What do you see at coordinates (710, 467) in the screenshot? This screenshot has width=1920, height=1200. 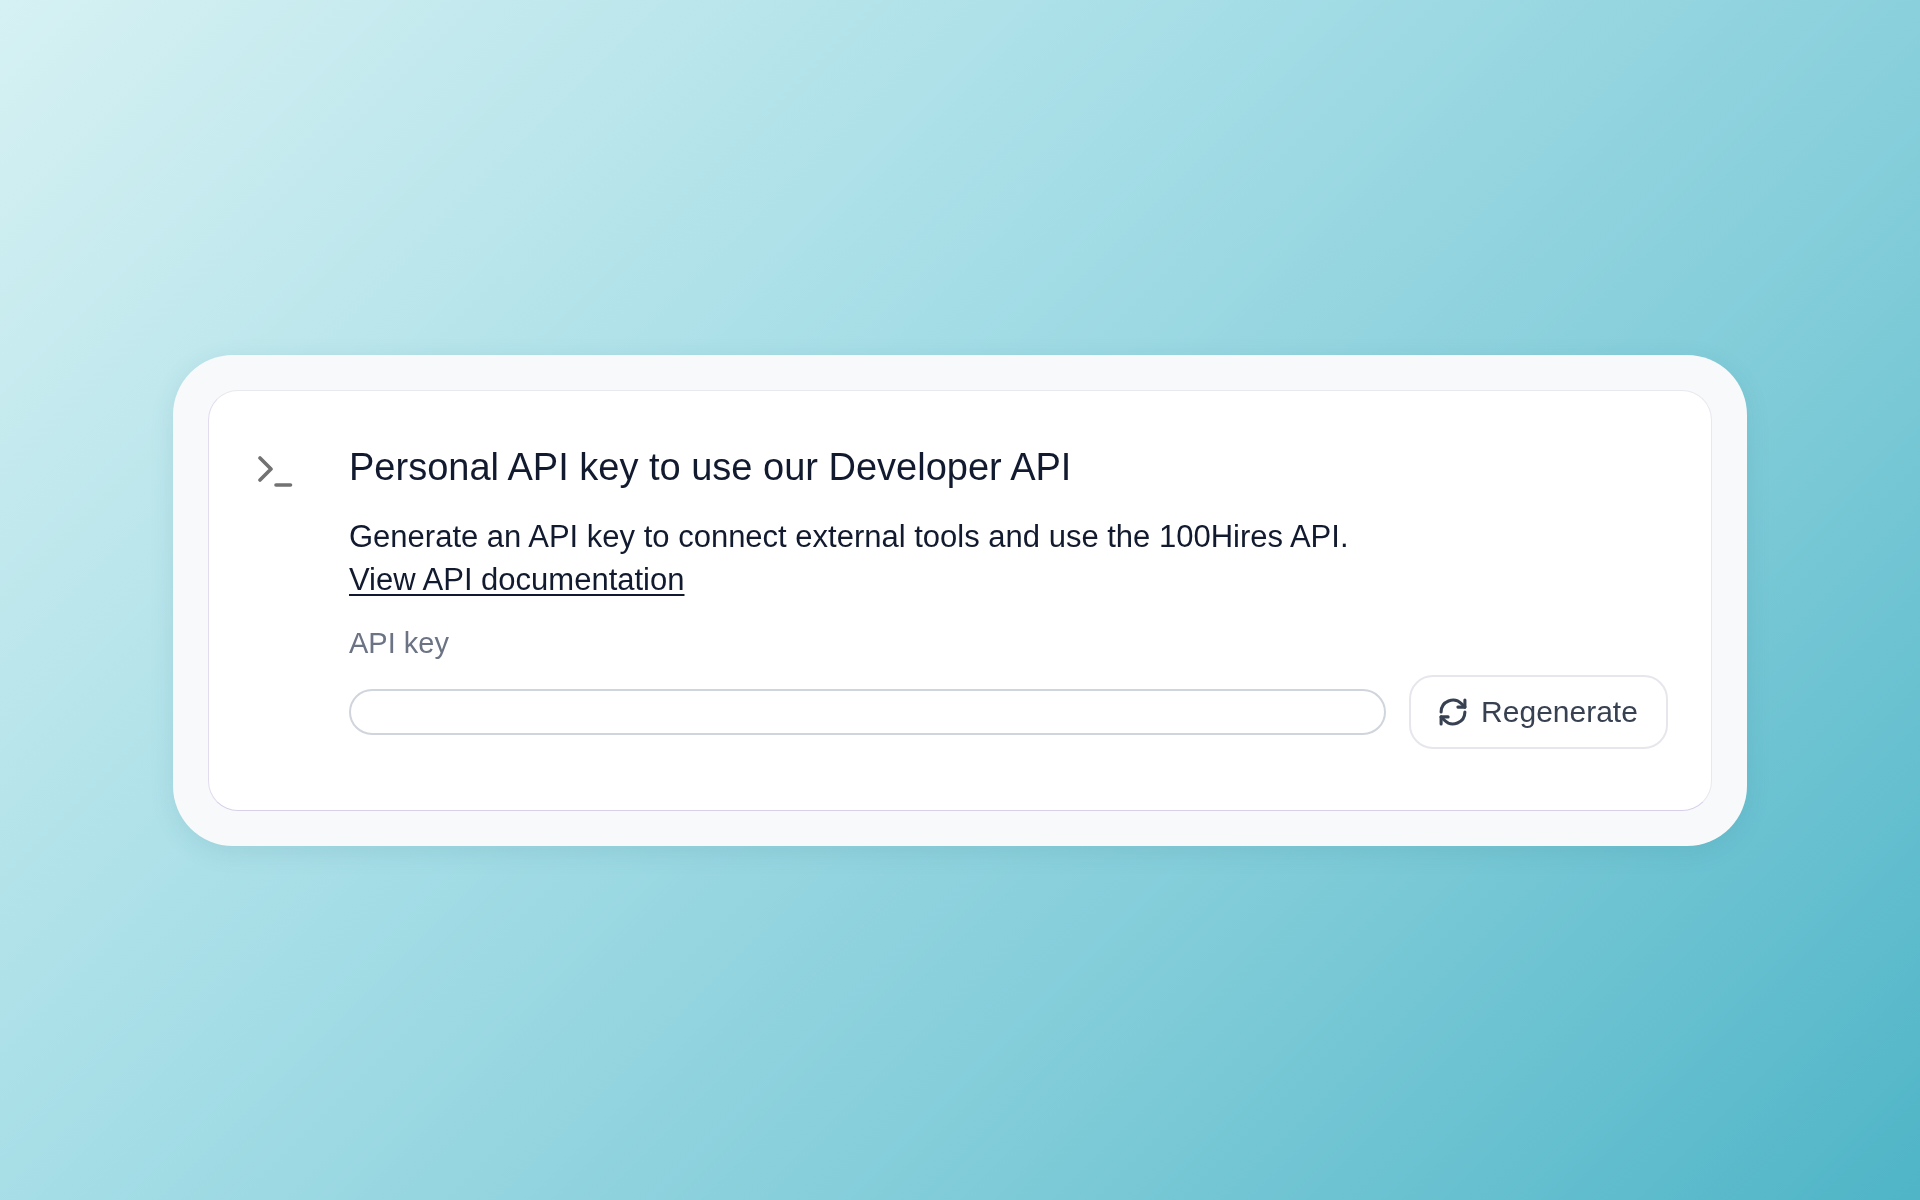 I see `card-title: Personal API key to use our Developer API` at bounding box center [710, 467].